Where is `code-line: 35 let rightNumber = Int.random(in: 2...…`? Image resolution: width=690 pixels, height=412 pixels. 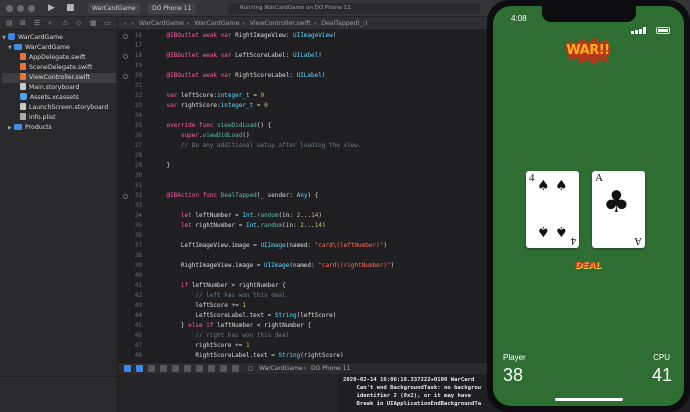 code-line: 35 let rightNumber = Int.random(in: 2...… is located at coordinates (304, 226).